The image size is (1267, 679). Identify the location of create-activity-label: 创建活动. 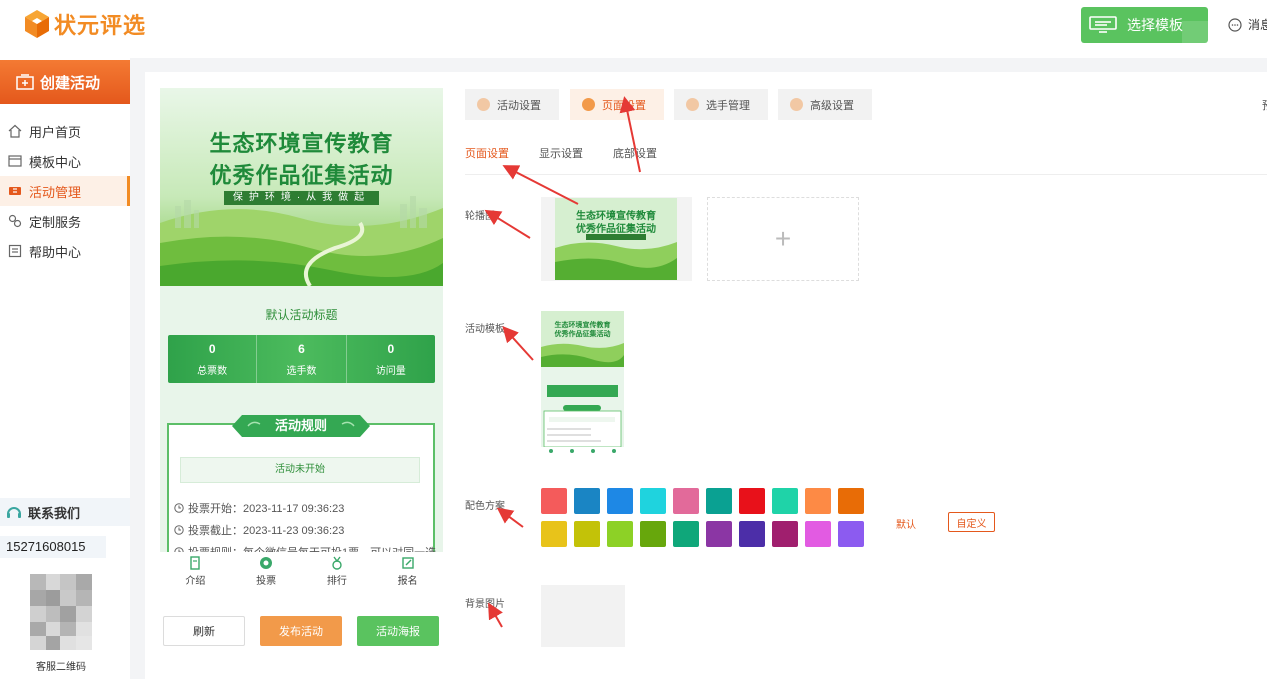
(70, 83).